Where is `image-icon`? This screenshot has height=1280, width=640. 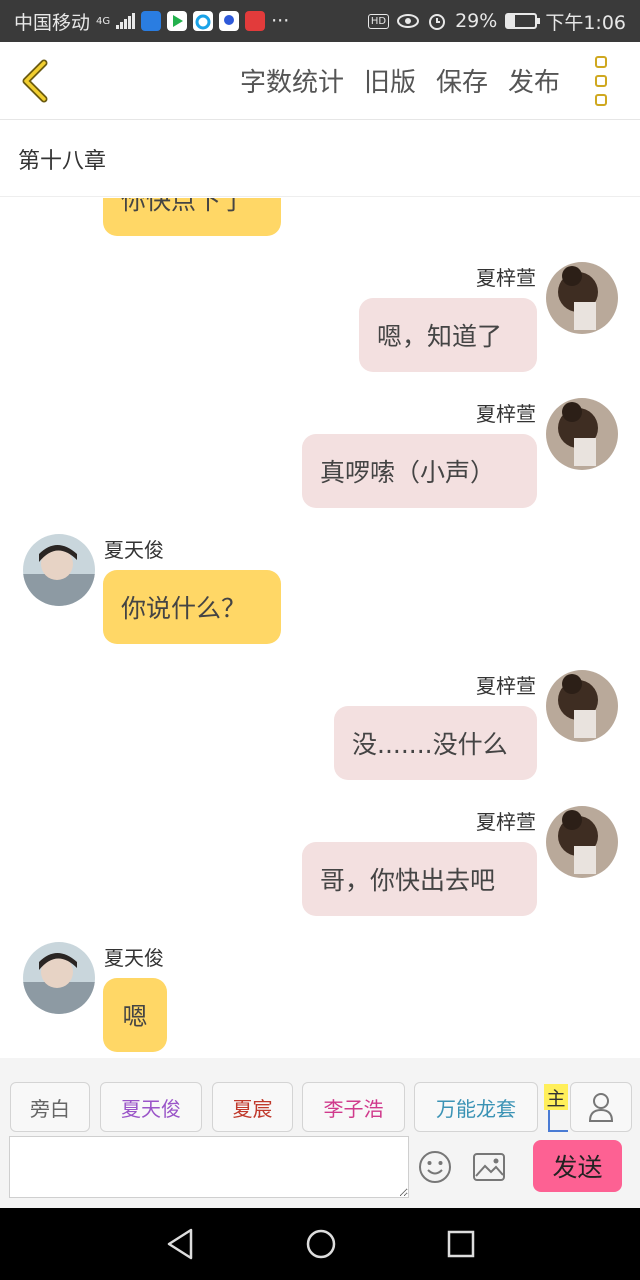
image-icon is located at coordinates (489, 1167).